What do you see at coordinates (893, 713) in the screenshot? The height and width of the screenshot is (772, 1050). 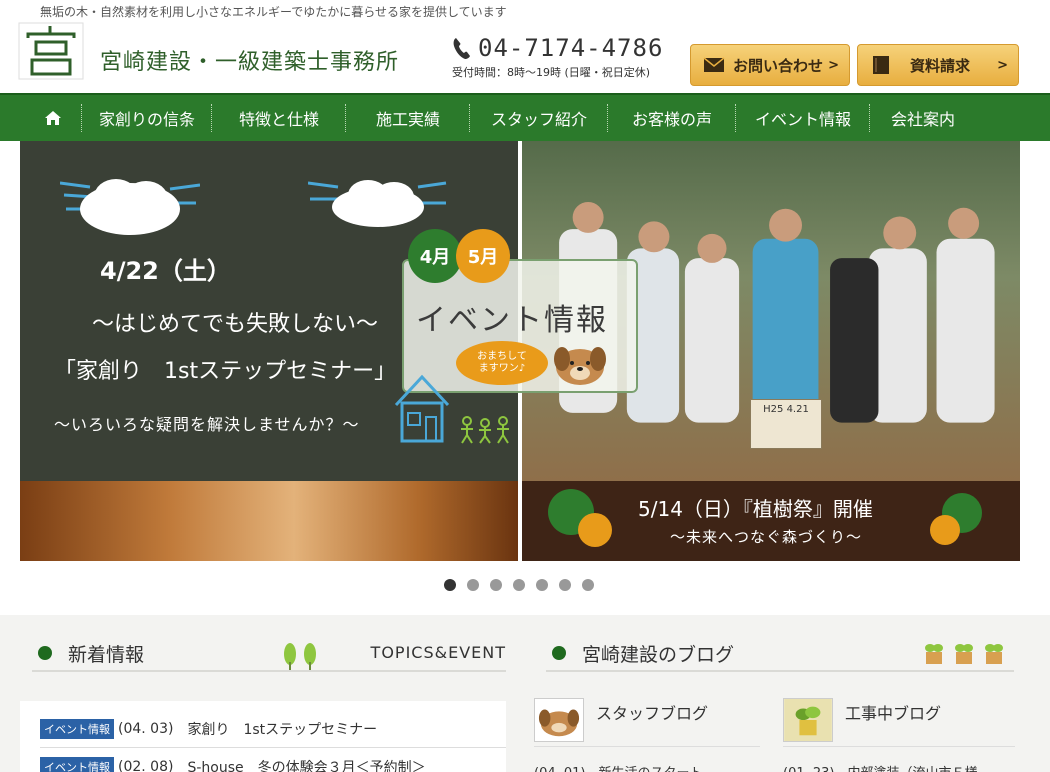 I see `construction-blog-label: 工事中ブログ` at bounding box center [893, 713].